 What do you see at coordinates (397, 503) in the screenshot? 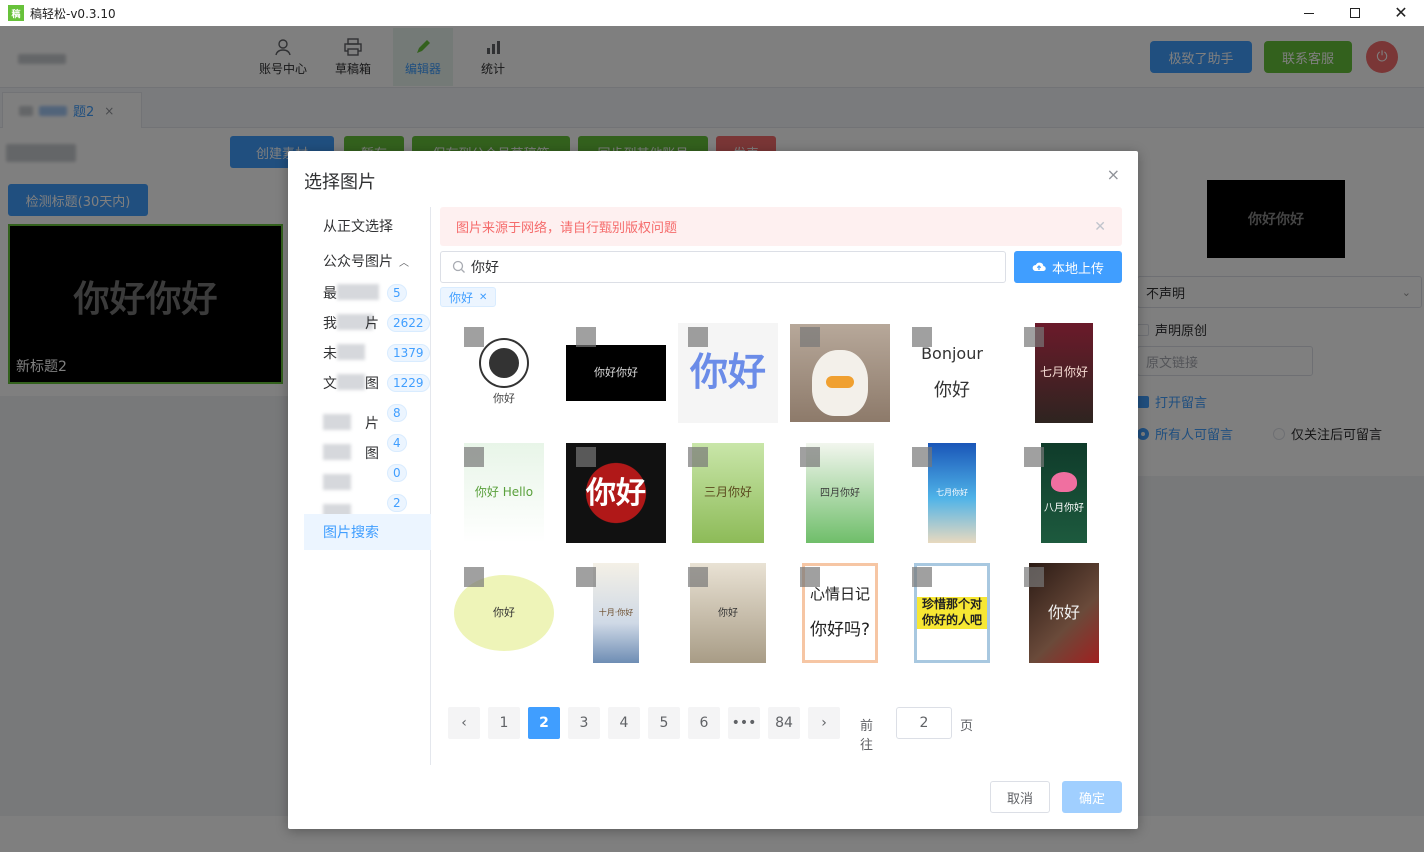
I see `folder-count-badge: 2` at bounding box center [397, 503].